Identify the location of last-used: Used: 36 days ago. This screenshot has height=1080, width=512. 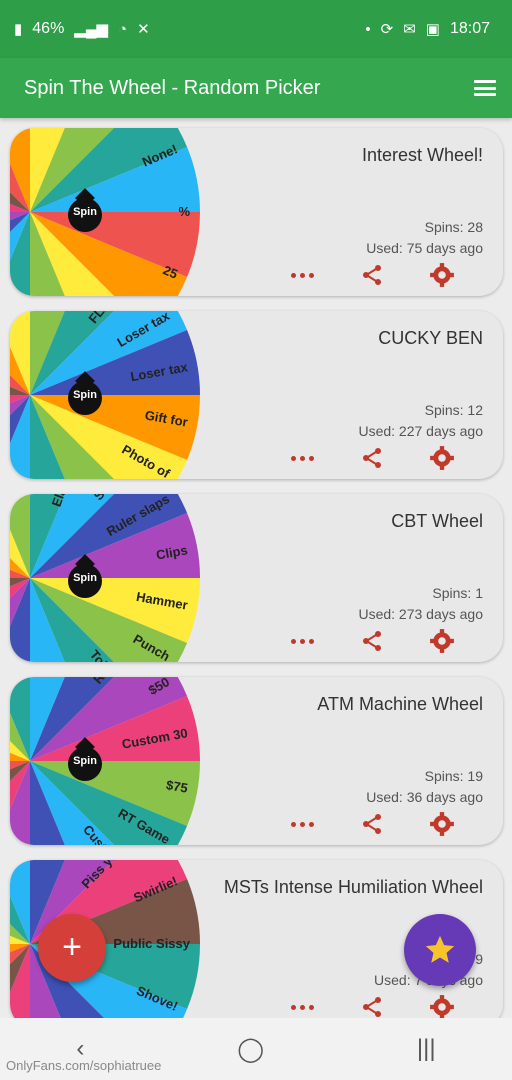
(424, 797).